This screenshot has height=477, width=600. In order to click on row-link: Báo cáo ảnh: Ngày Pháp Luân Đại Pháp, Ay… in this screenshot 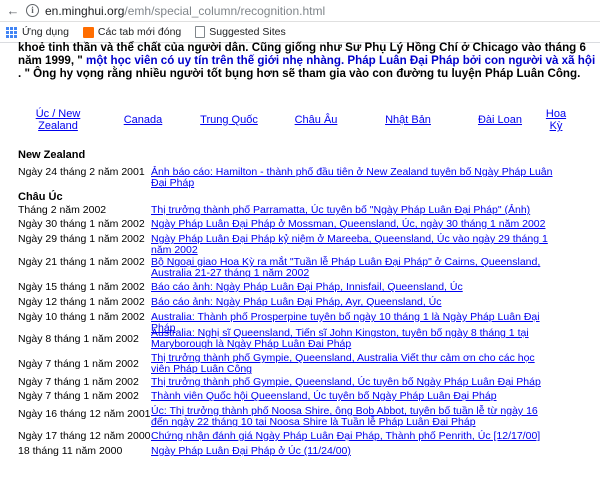, I will do `click(353, 302)`.